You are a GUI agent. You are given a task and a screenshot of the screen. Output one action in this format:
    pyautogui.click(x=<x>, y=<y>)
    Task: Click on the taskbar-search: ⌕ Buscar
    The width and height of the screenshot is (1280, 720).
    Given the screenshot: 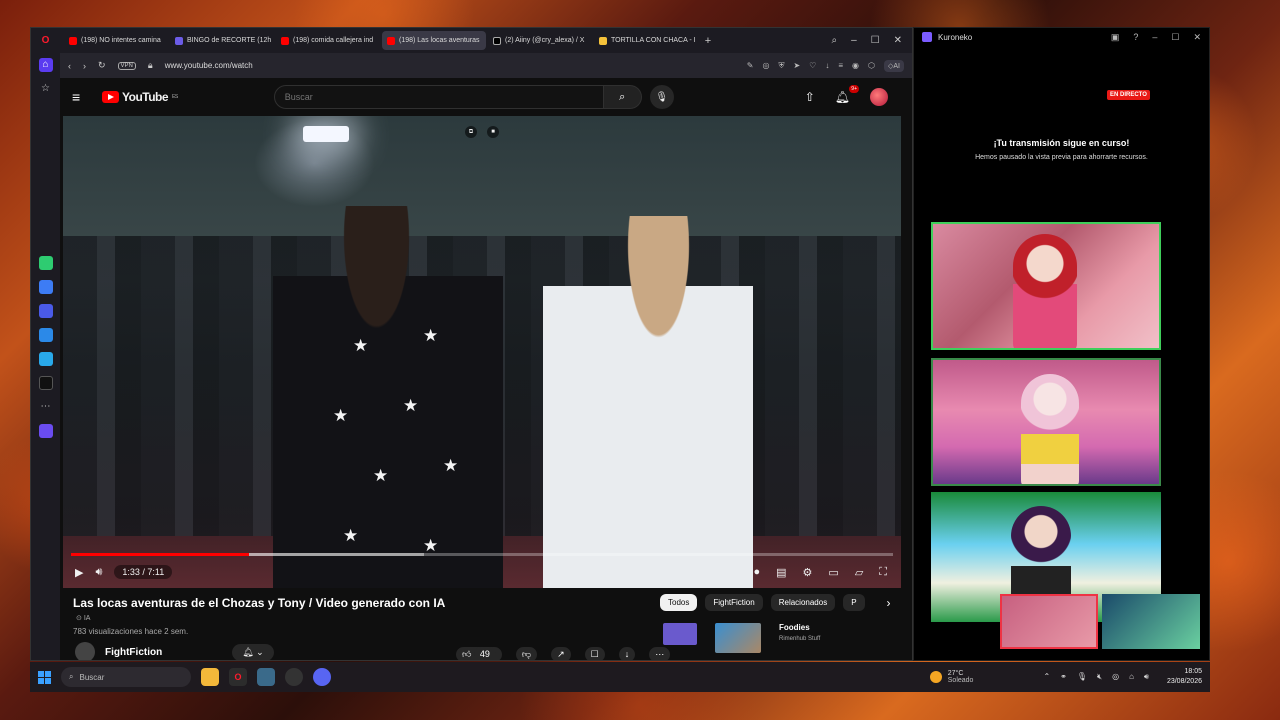 What is the action you would take?
    pyautogui.click(x=126, y=677)
    